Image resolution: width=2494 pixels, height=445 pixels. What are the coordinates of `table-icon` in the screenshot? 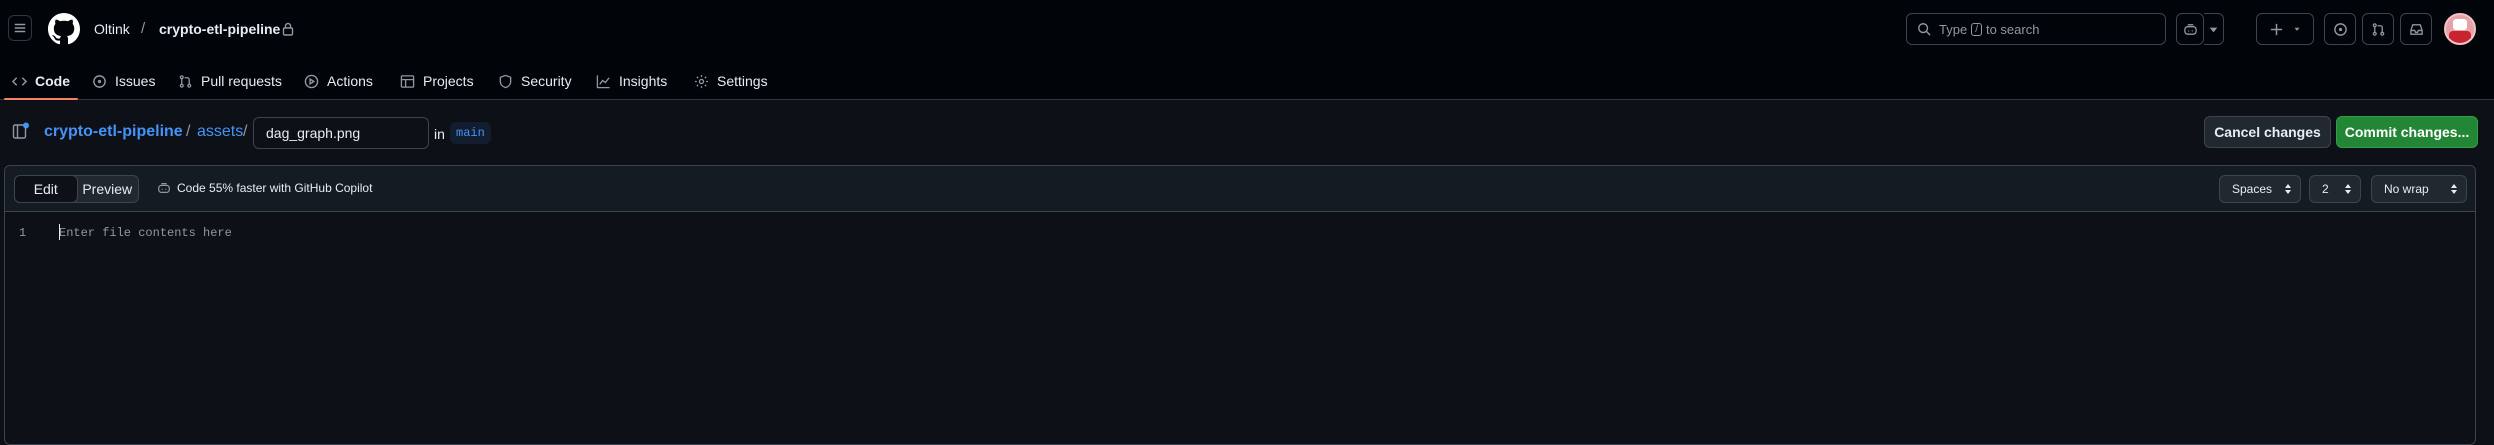 It's located at (407, 81).